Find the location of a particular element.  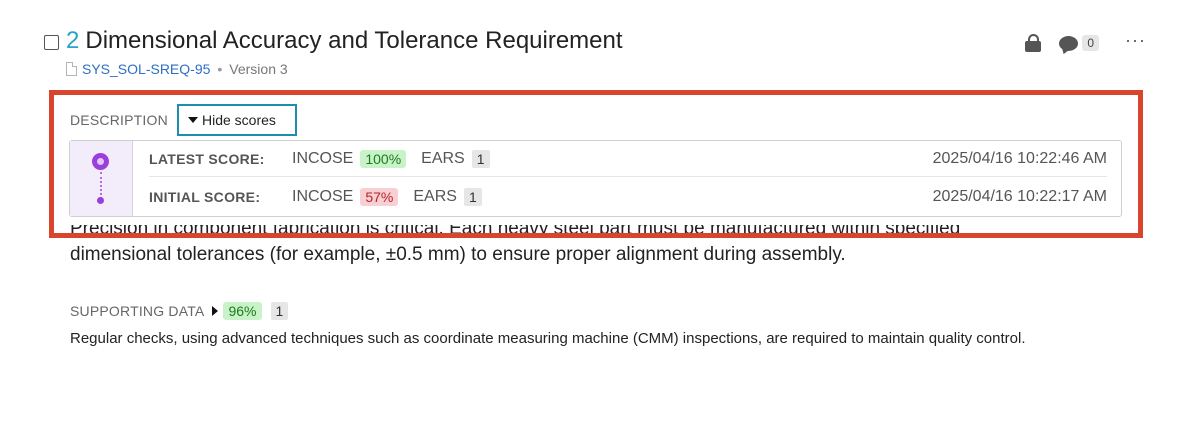

supporting-data-header: SUPPORTING DATA 96% 1 is located at coordinates (179, 311).